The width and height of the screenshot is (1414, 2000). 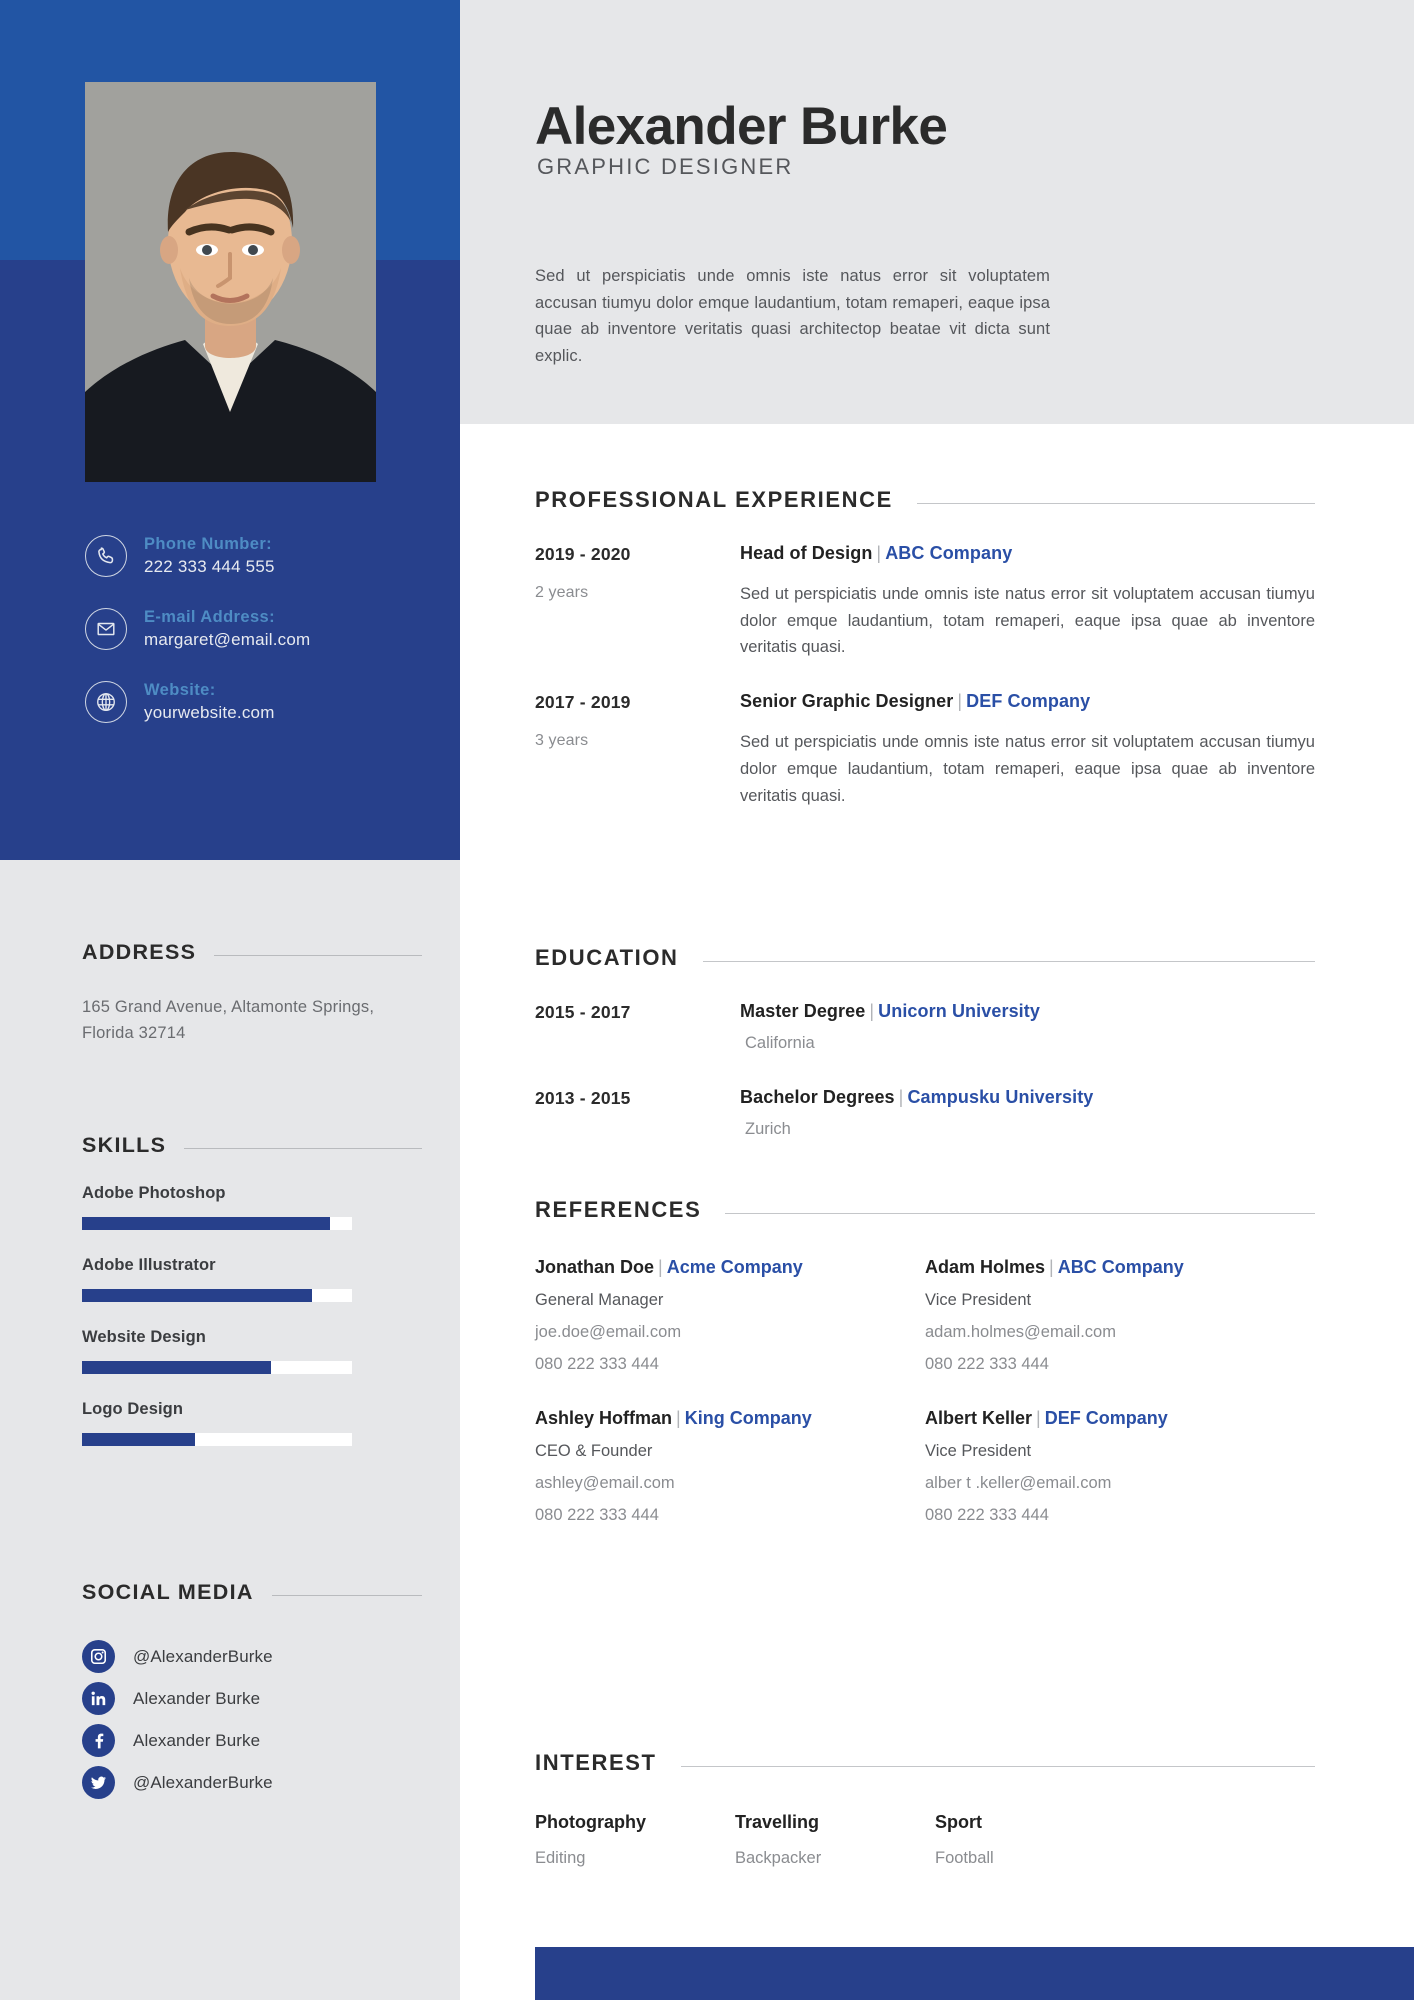 I want to click on mail-icon, so click(x=106, y=629).